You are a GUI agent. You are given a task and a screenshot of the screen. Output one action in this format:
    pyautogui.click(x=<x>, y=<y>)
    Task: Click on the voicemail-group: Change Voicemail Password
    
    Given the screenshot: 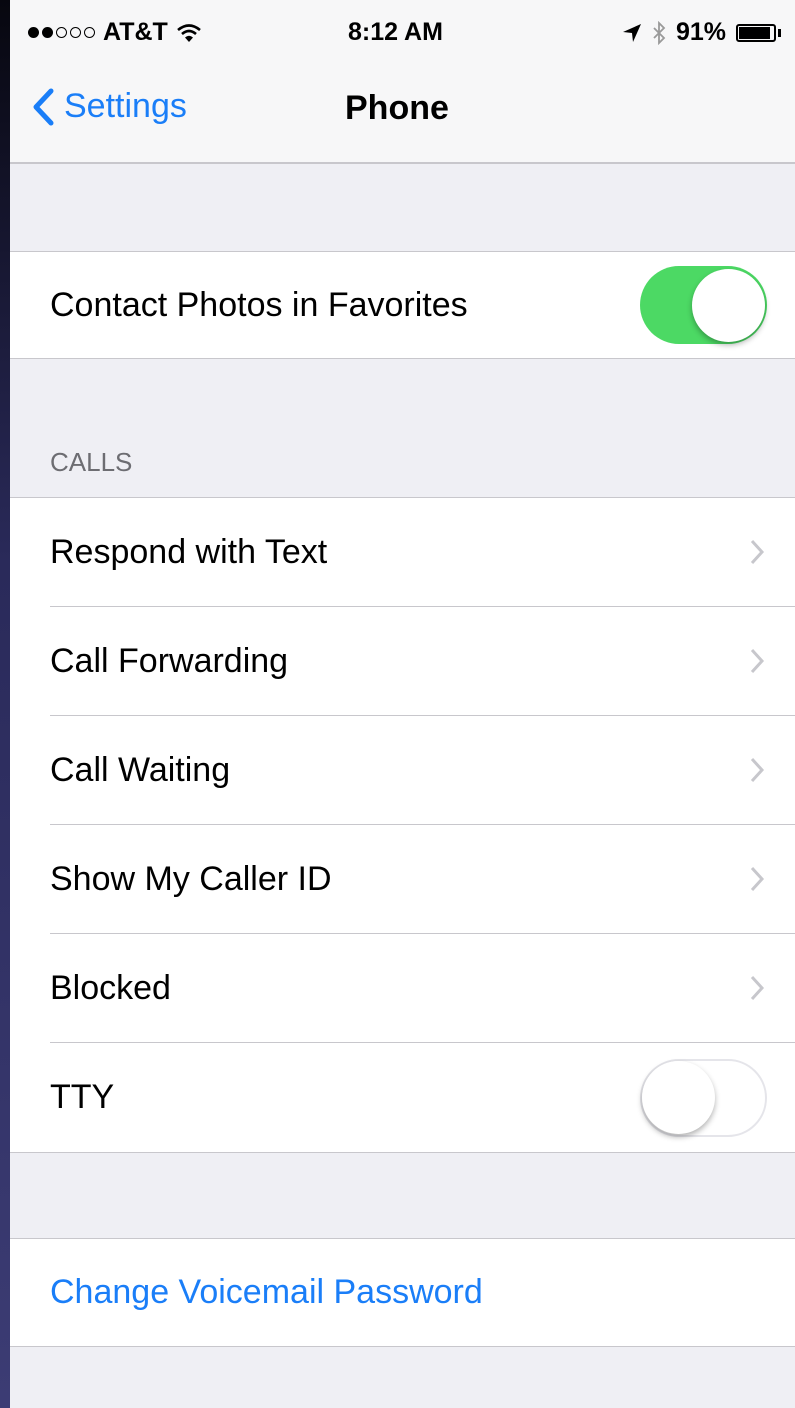 What is the action you would take?
    pyautogui.click(x=402, y=1292)
    